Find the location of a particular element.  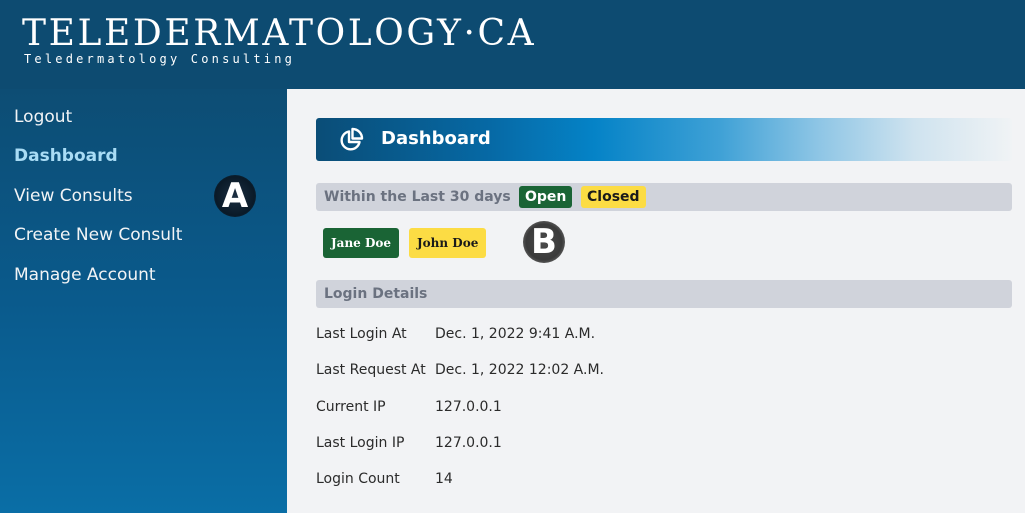

annotation-marker-b: B is located at coordinates (544, 242).